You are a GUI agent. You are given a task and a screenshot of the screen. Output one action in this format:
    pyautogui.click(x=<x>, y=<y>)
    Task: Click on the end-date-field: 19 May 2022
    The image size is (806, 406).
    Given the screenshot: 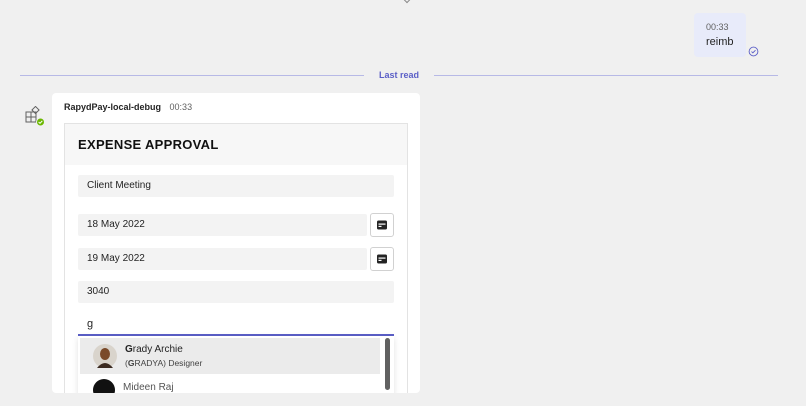 What is the action you would take?
    pyautogui.click(x=222, y=259)
    